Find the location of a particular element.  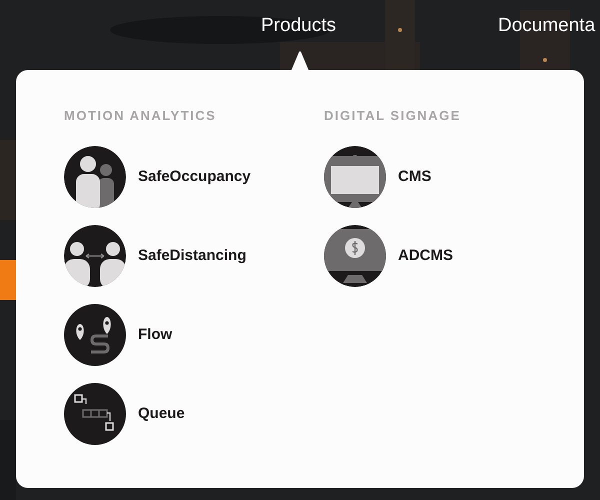

projector-screen-icon is located at coordinates (355, 177).